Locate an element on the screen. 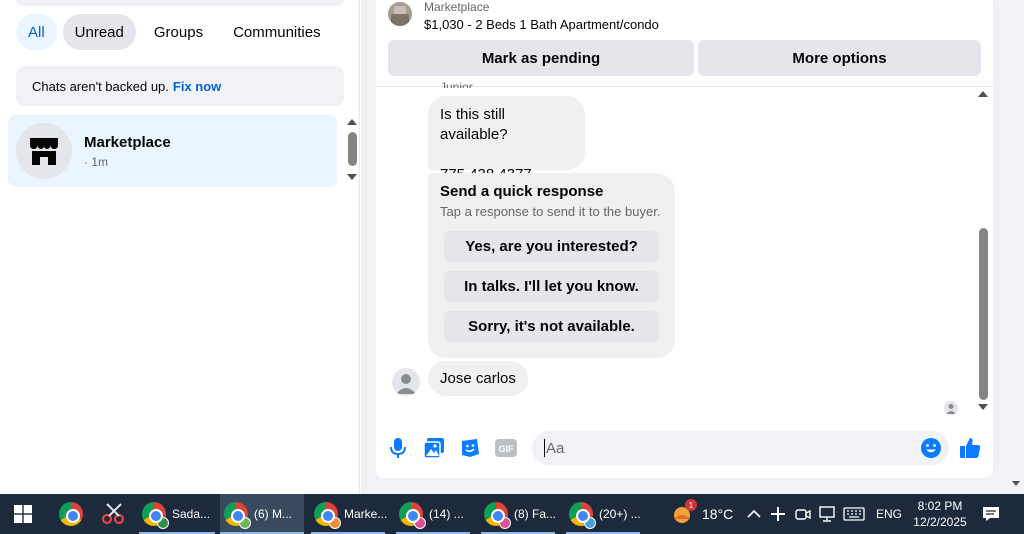 This screenshot has height=534, width=1024. keyboard-icon is located at coordinates (854, 514).